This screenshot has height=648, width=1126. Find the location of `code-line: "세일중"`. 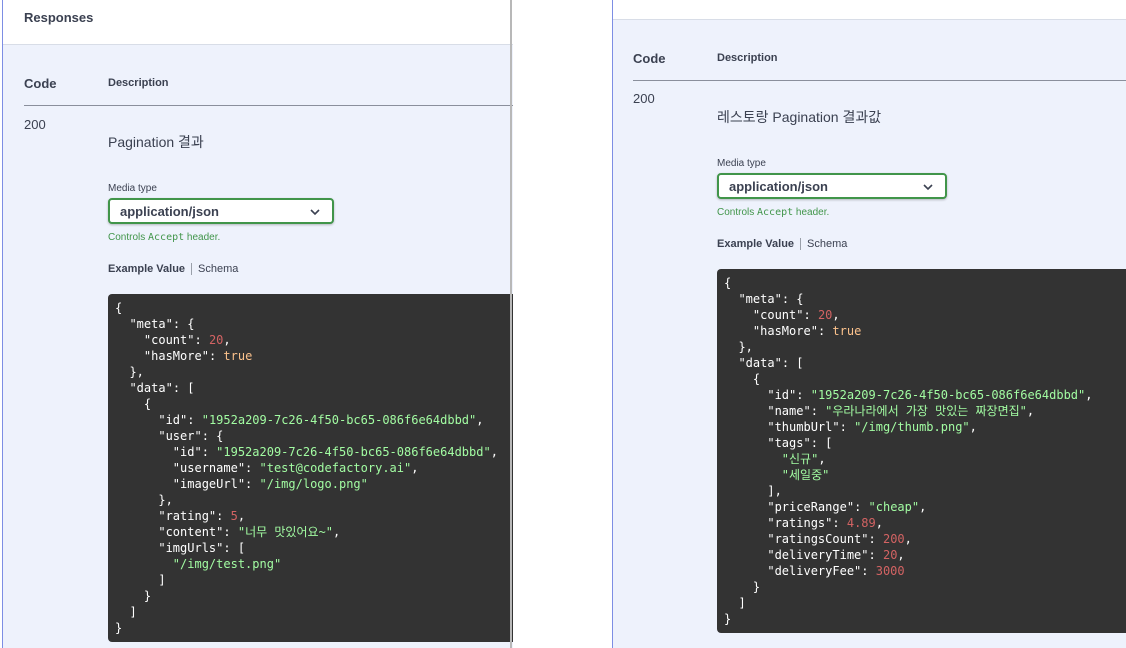

code-line: "세일중" is located at coordinates (805, 475).